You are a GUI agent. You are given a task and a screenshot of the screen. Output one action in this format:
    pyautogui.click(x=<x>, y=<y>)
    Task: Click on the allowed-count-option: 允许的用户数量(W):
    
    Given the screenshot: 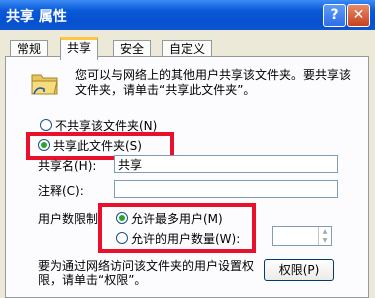 What is the action you would take?
    pyautogui.click(x=178, y=238)
    